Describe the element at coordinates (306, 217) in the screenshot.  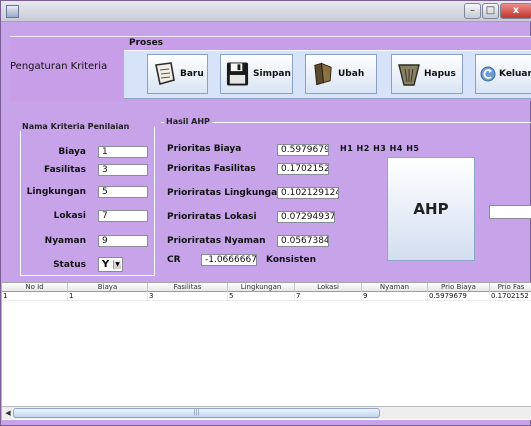
I see `prioritas-lokasi-field: 0.07294937` at that location.